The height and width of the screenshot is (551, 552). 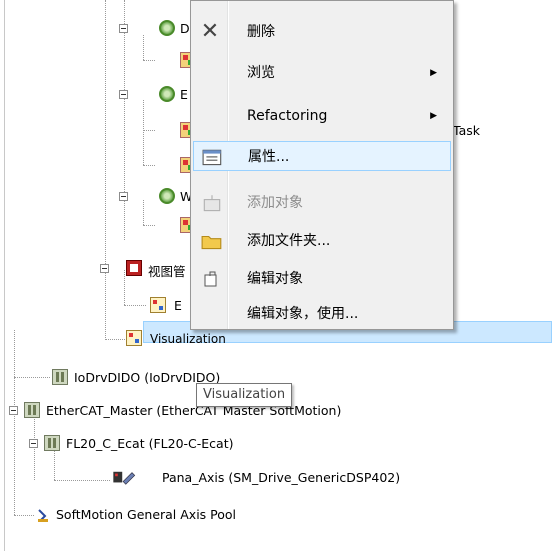 What do you see at coordinates (244, 395) in the screenshot?
I see `tooltip: Visualization` at bounding box center [244, 395].